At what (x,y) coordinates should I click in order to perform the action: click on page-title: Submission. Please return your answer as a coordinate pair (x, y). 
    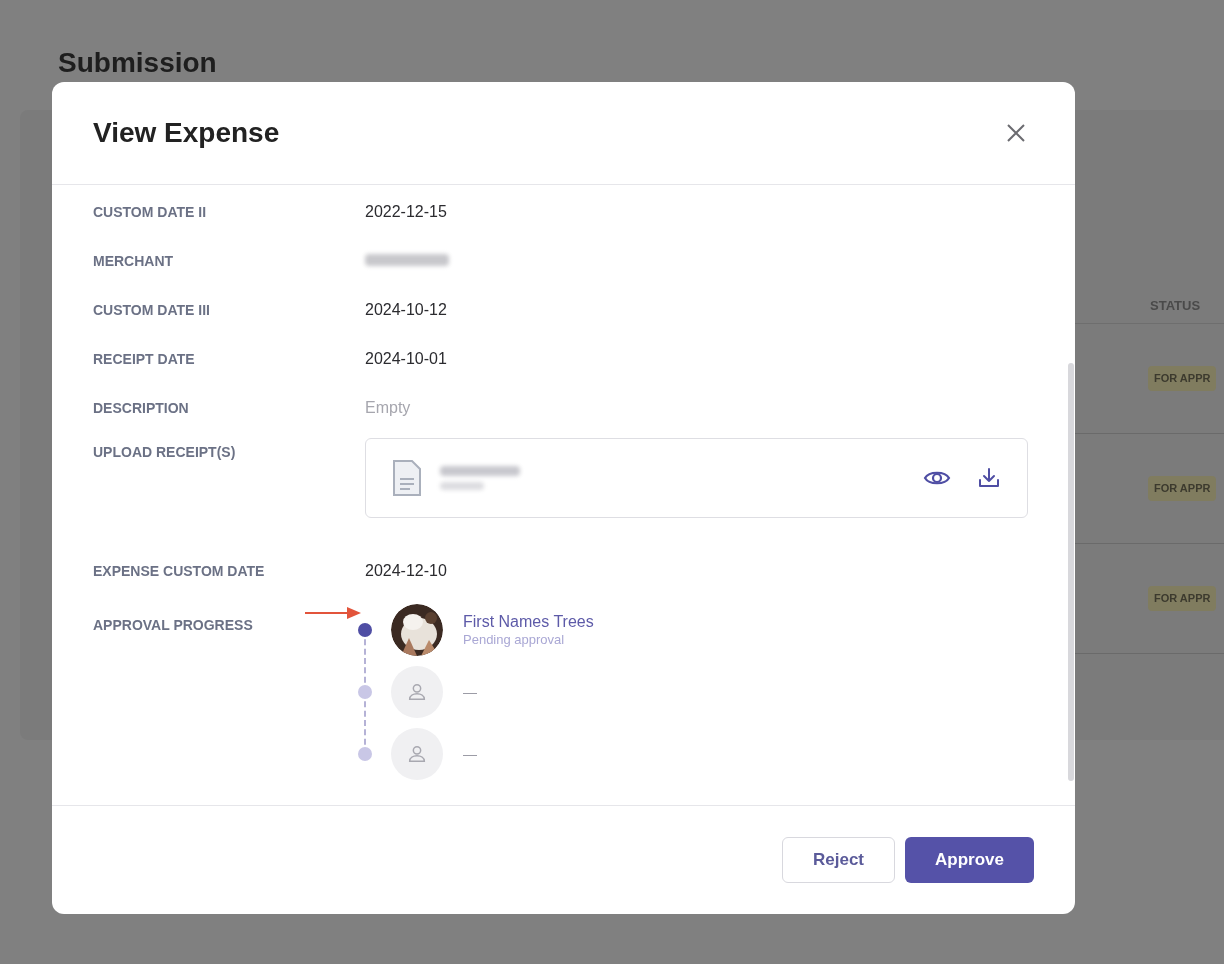
    Looking at the image, I should click on (137, 63).